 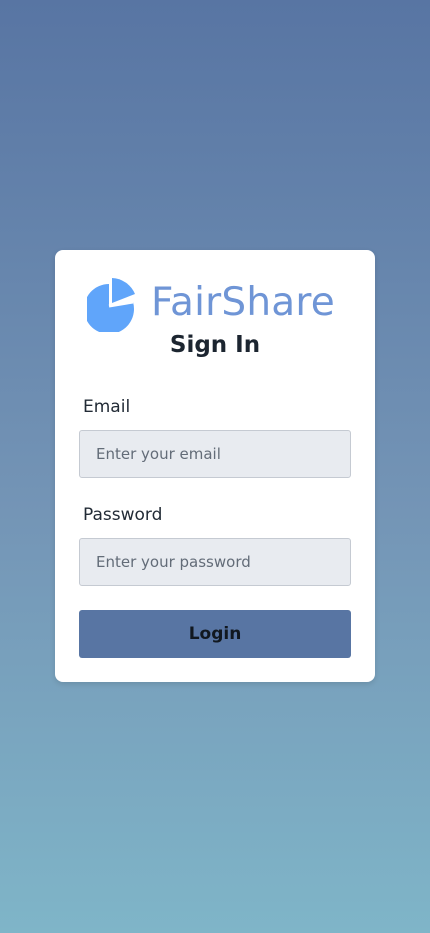 I want to click on brand-logo: FairShare, so click(x=211, y=302).